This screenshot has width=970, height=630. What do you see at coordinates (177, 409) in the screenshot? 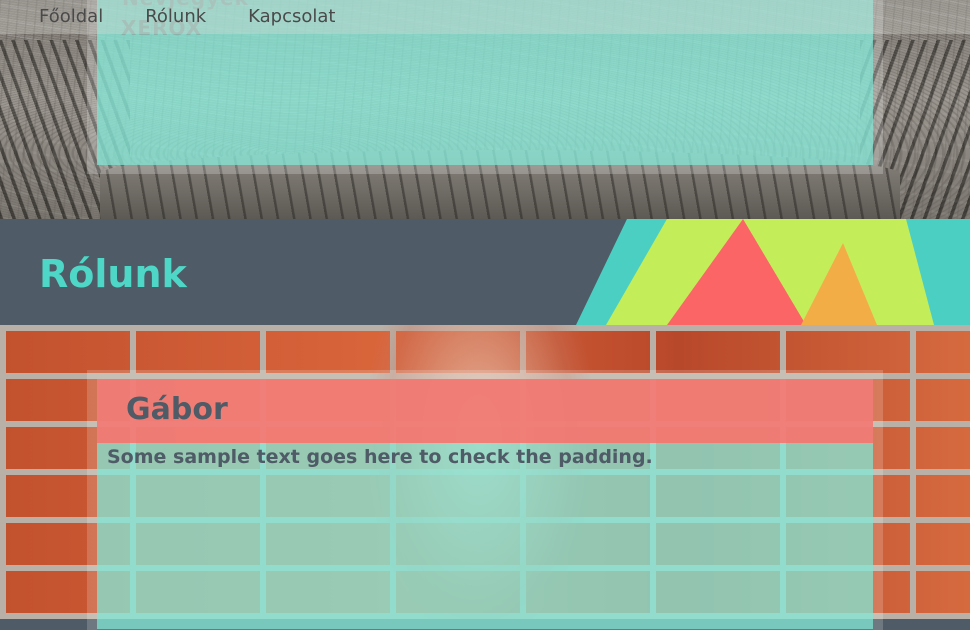
I see `profile-name: Gábor` at bounding box center [177, 409].